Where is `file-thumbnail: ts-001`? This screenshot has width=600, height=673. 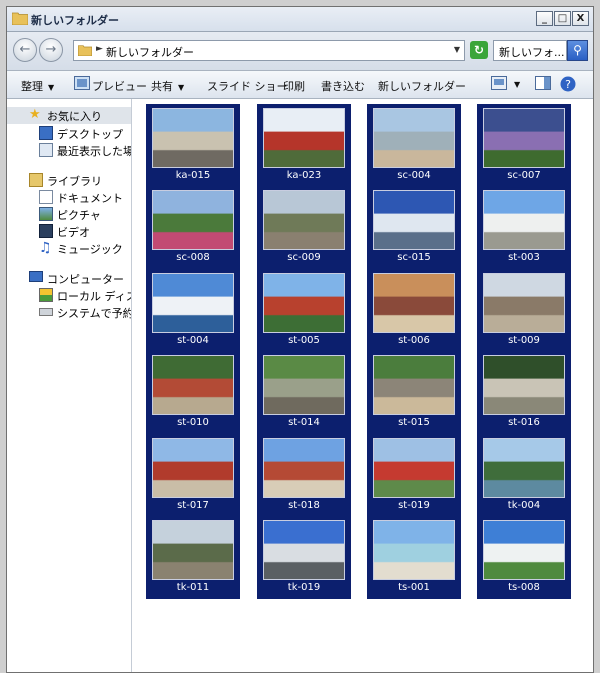 file-thumbnail: ts-001 is located at coordinates (414, 557).